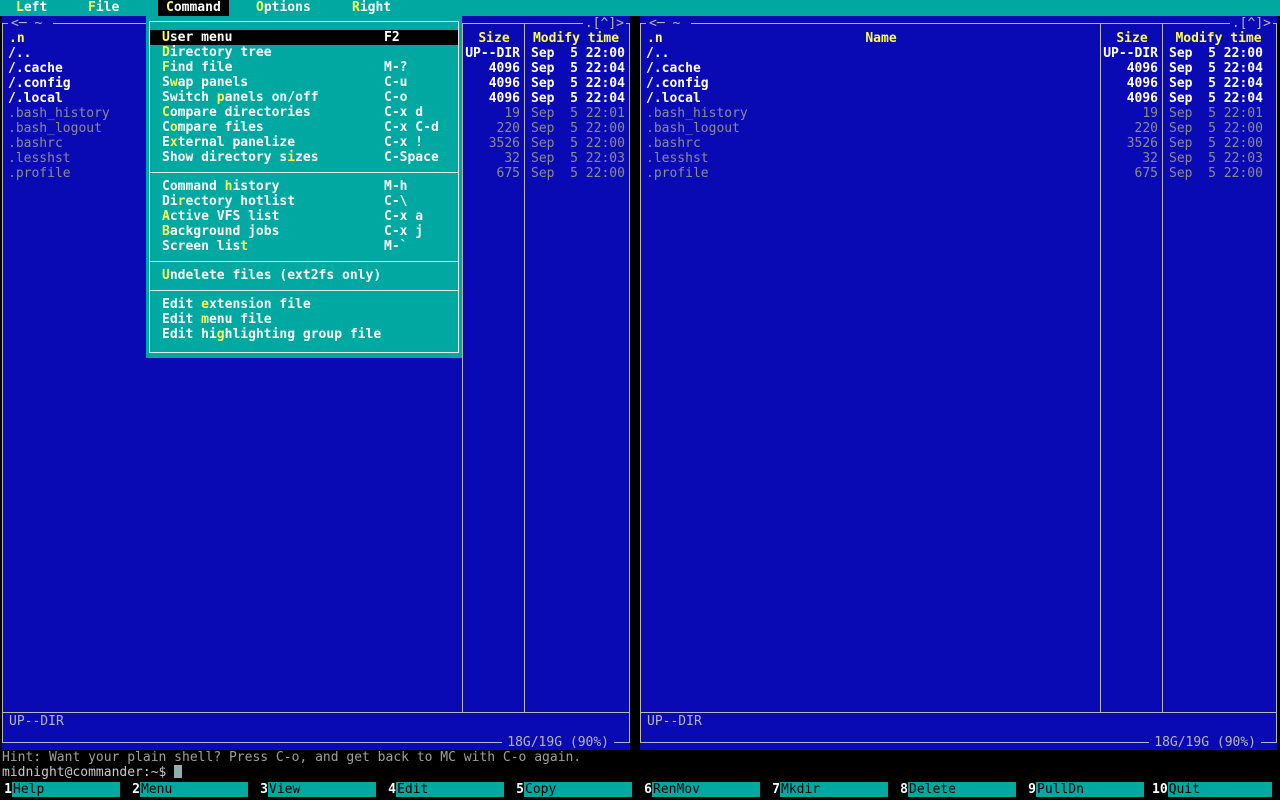 The height and width of the screenshot is (800, 1280). What do you see at coordinates (881, 38) in the screenshot?
I see `column-header-name: Name` at bounding box center [881, 38].